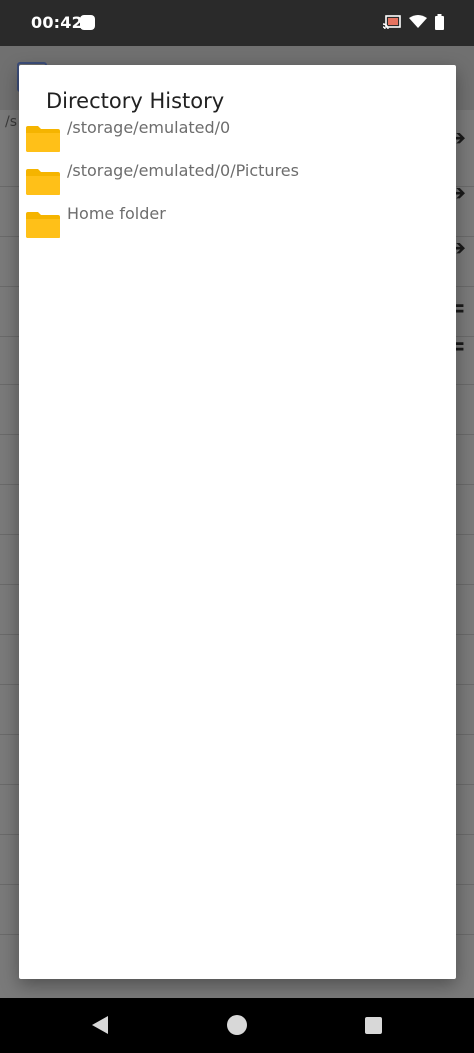 This screenshot has width=474, height=1053. I want to click on battery-icon, so click(439, 22).